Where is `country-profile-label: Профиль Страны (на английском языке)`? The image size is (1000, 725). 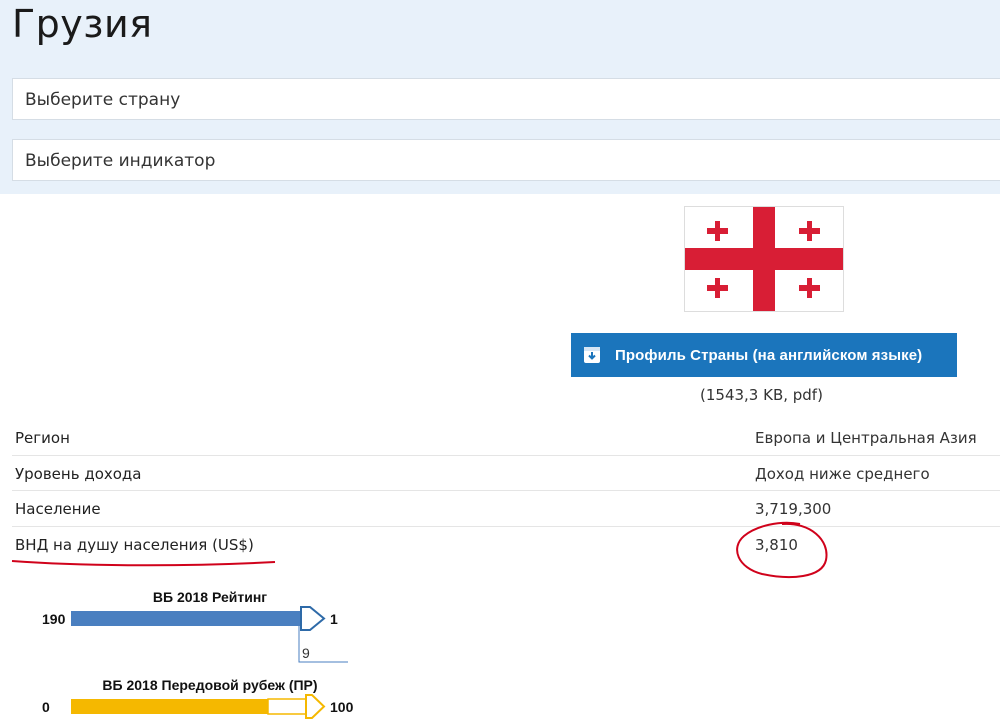 country-profile-label: Профиль Страны (на английском языке) is located at coordinates (769, 355).